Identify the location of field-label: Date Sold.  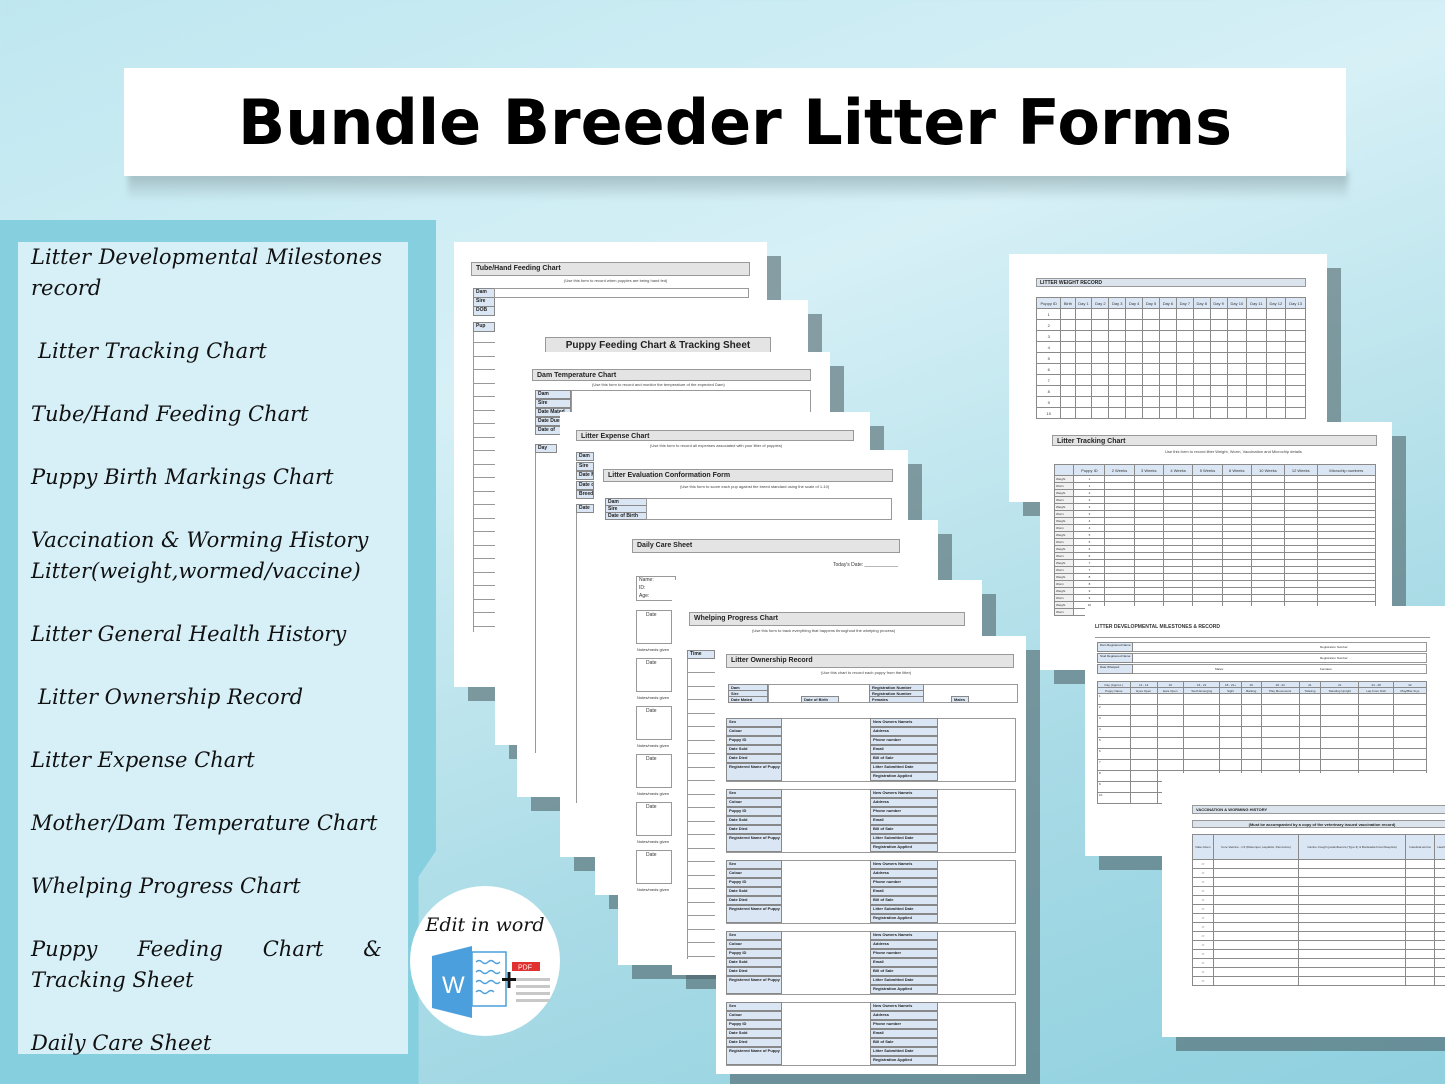
(754, 820).